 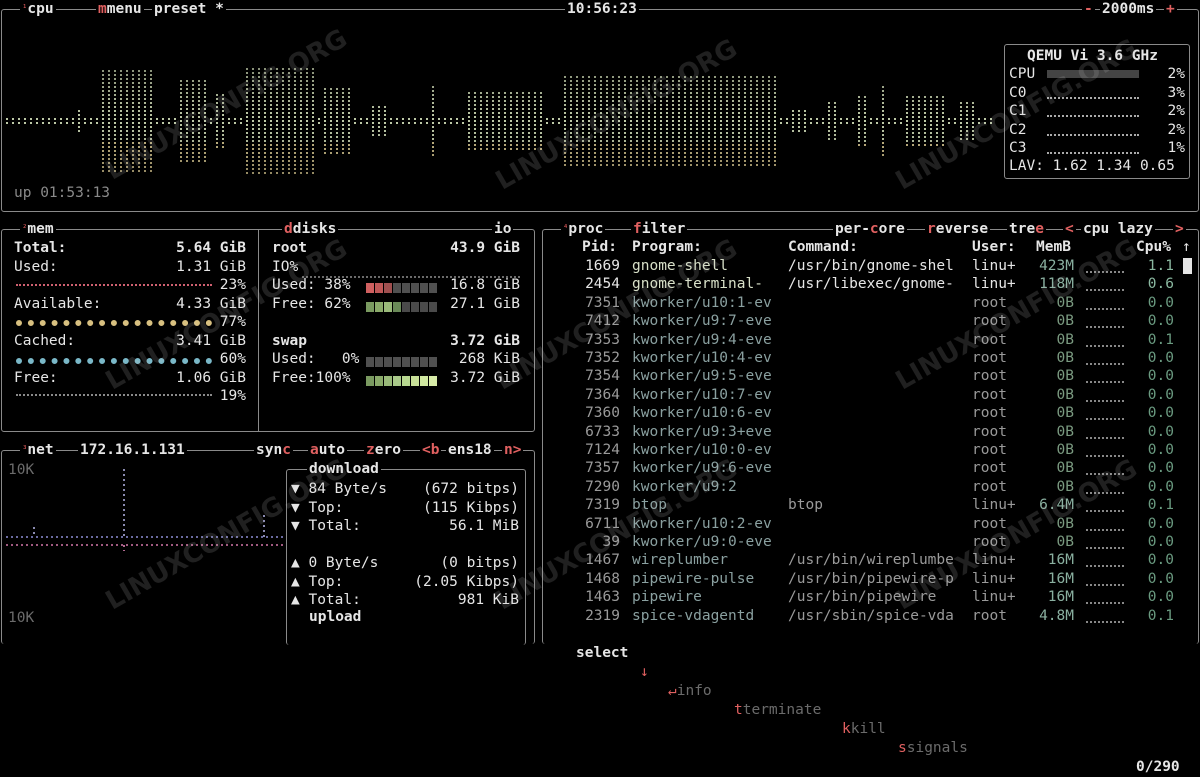 What do you see at coordinates (1026, 229) in the screenshot?
I see `tree-button: tree` at bounding box center [1026, 229].